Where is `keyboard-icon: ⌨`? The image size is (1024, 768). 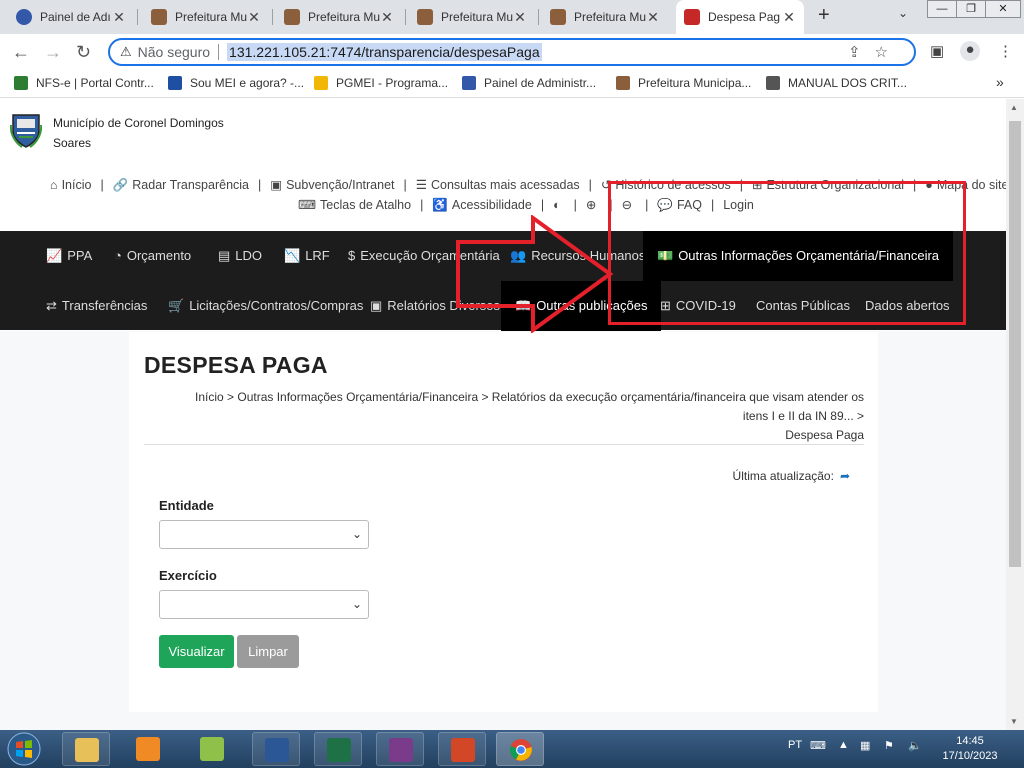 keyboard-icon: ⌨ is located at coordinates (818, 745).